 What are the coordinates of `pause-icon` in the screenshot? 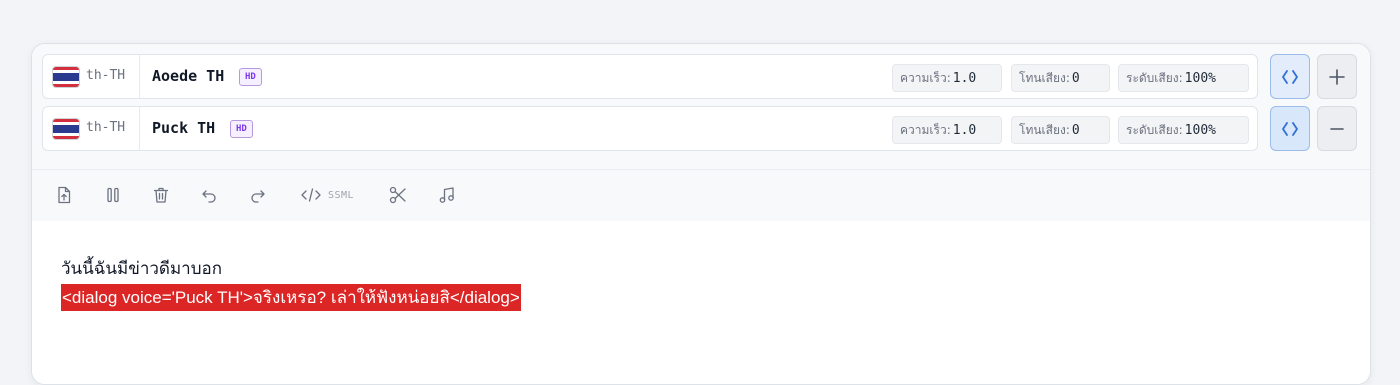 It's located at (113, 195).